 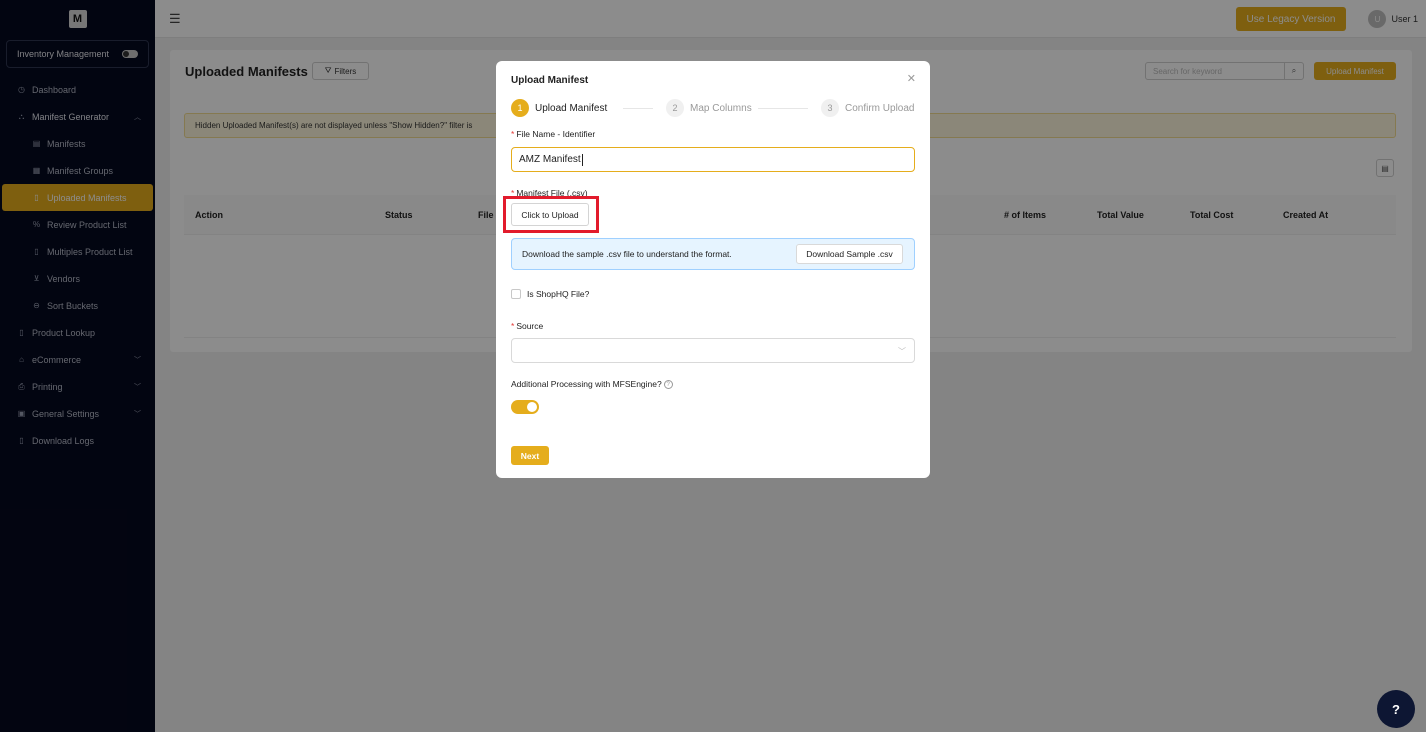 I want to click on help-button: ?, so click(x=1396, y=709).